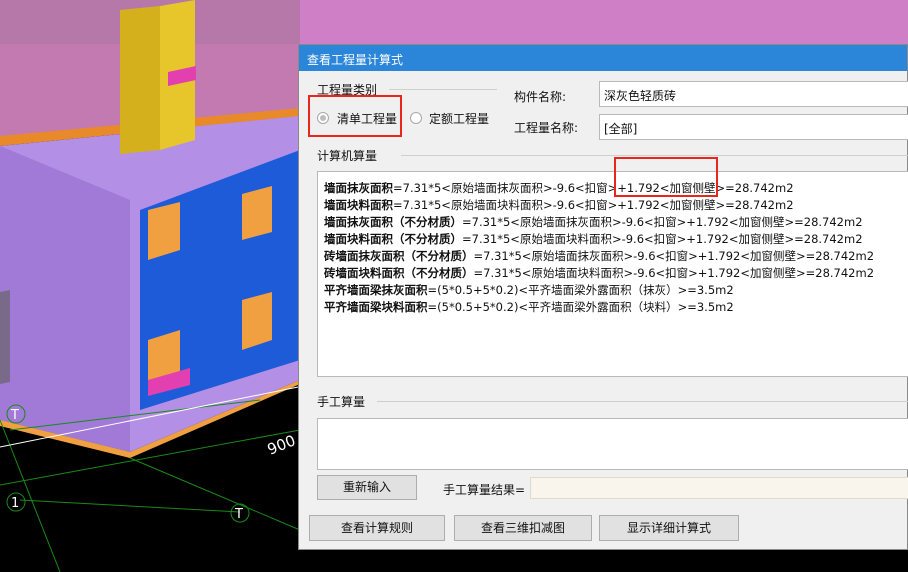  I want to click on computer-calc-label: 计算机算量, so click(347, 156).